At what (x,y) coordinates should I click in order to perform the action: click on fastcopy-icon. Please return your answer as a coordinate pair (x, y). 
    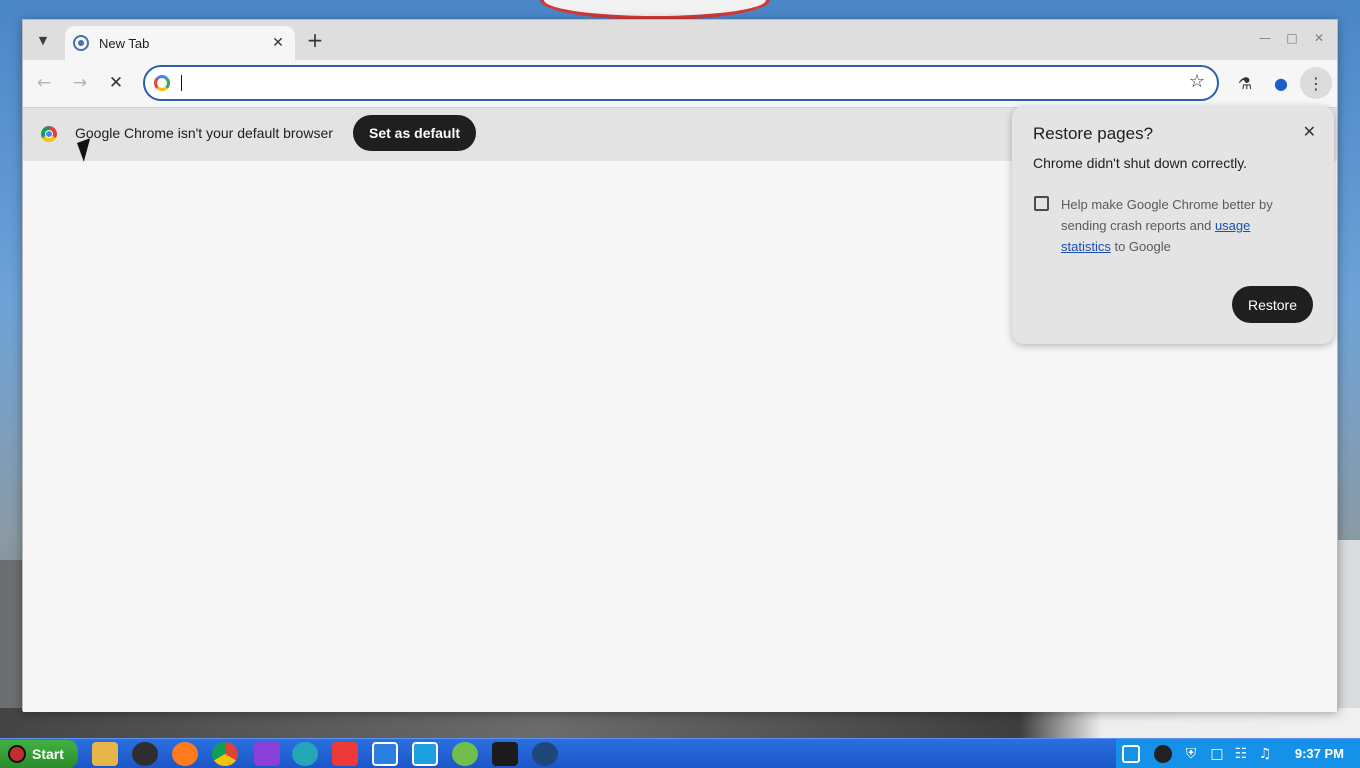
    Looking at the image, I should click on (385, 754).